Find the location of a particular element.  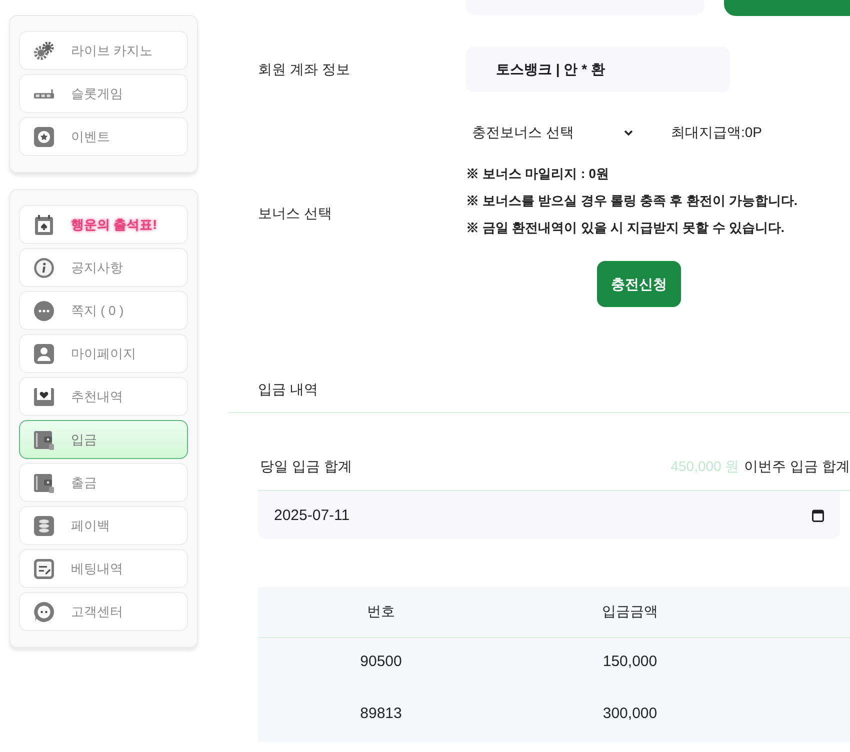

person-icon is located at coordinates (44, 354).